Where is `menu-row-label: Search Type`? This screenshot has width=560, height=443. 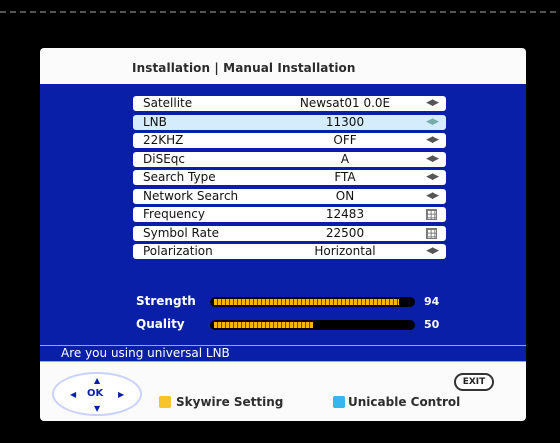 menu-row-label: Search Type is located at coordinates (179, 177).